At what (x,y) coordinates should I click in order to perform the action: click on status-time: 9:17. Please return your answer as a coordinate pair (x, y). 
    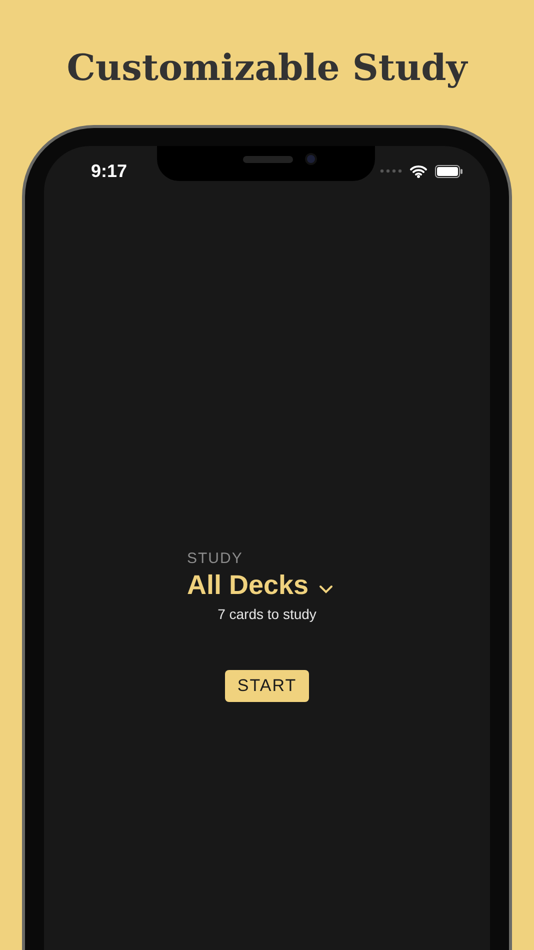
    Looking at the image, I should click on (109, 171).